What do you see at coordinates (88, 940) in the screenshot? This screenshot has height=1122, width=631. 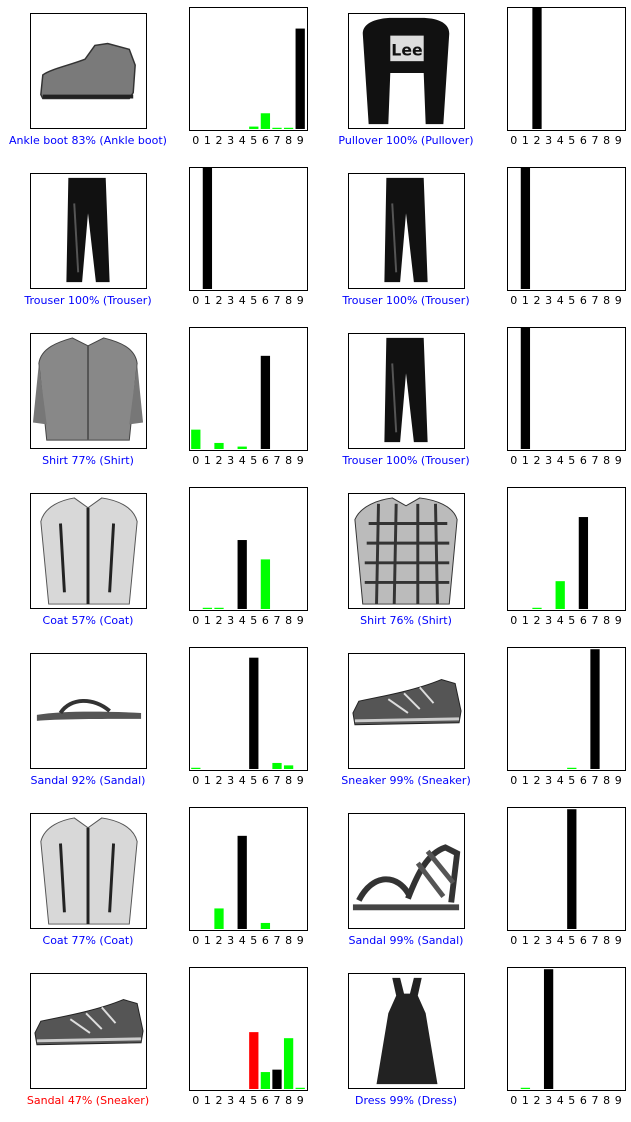 I see `prediction-caption: Coat 77% (Coat)` at bounding box center [88, 940].